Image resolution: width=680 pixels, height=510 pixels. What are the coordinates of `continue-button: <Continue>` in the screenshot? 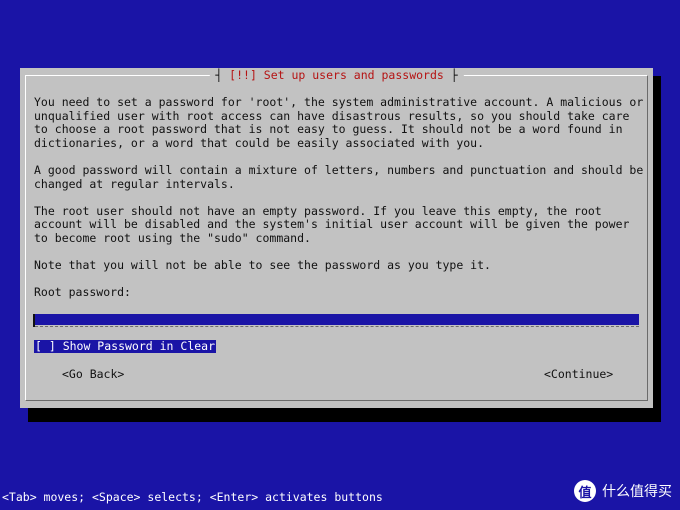 It's located at (578, 374).